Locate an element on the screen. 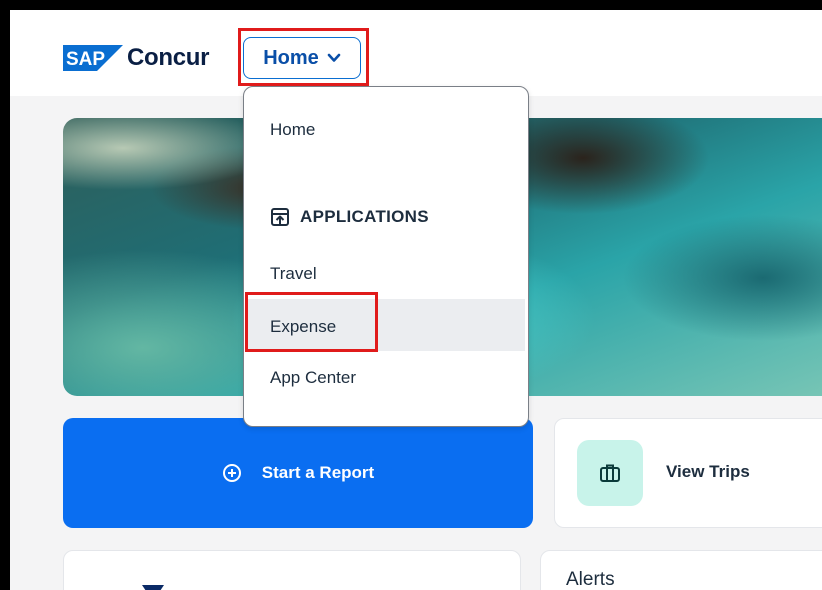 The width and height of the screenshot is (822, 590). top-navigation-bar: SAP Concur Home is located at coordinates (416, 53).